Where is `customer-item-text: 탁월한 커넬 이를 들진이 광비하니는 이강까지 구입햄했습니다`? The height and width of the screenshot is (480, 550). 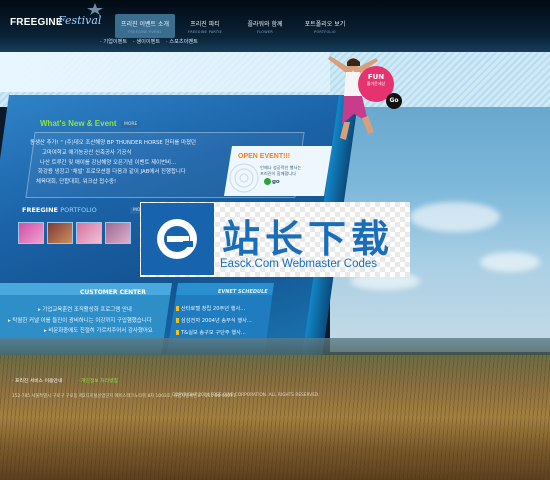 customer-item-text: 탁월한 커넬 이를 들진이 광비하니는 이강까지 구입햄했습니다 is located at coordinates (82, 321).